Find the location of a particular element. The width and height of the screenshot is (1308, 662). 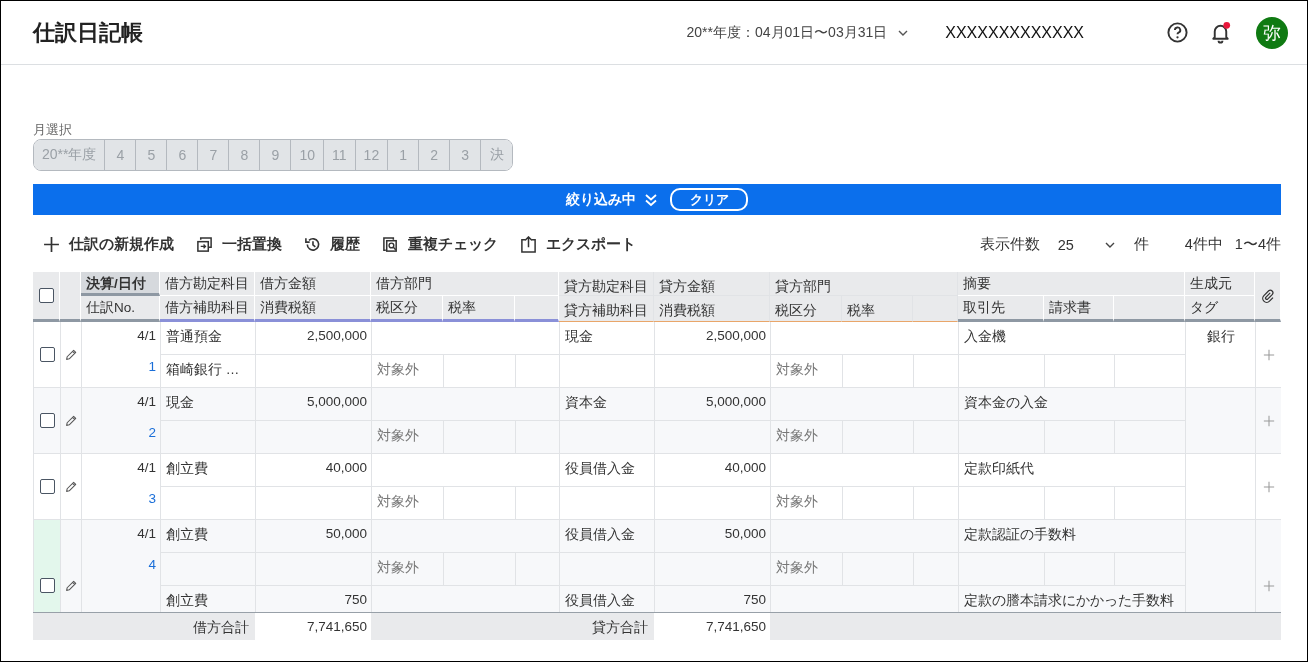

page-size-label: 表示件数 is located at coordinates (1009, 244).